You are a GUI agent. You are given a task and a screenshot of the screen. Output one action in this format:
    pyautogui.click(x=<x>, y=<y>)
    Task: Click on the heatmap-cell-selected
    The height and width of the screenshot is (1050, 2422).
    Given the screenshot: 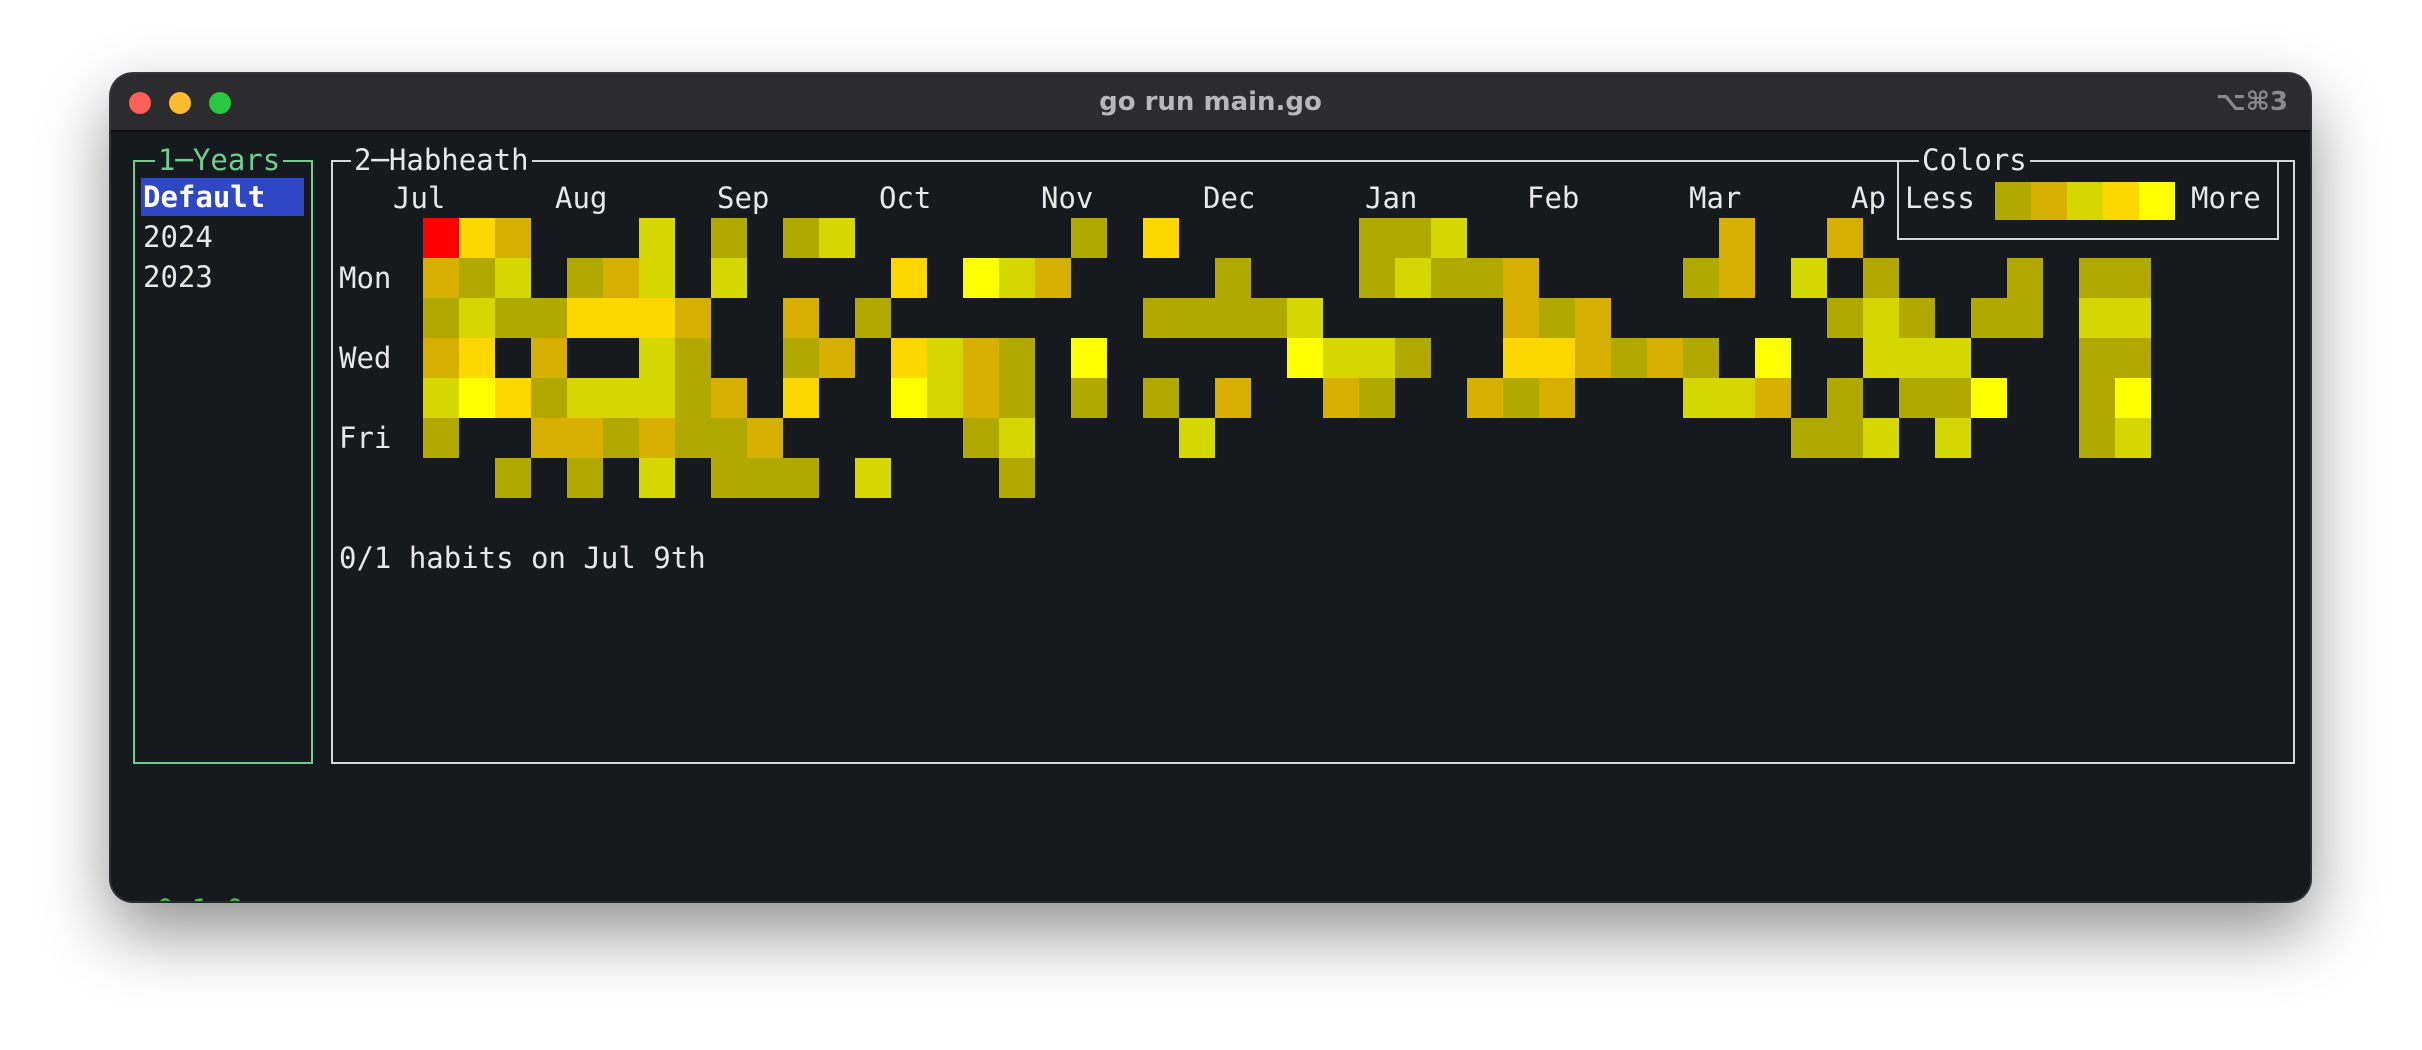 What is the action you would take?
    pyautogui.click(x=441, y=238)
    